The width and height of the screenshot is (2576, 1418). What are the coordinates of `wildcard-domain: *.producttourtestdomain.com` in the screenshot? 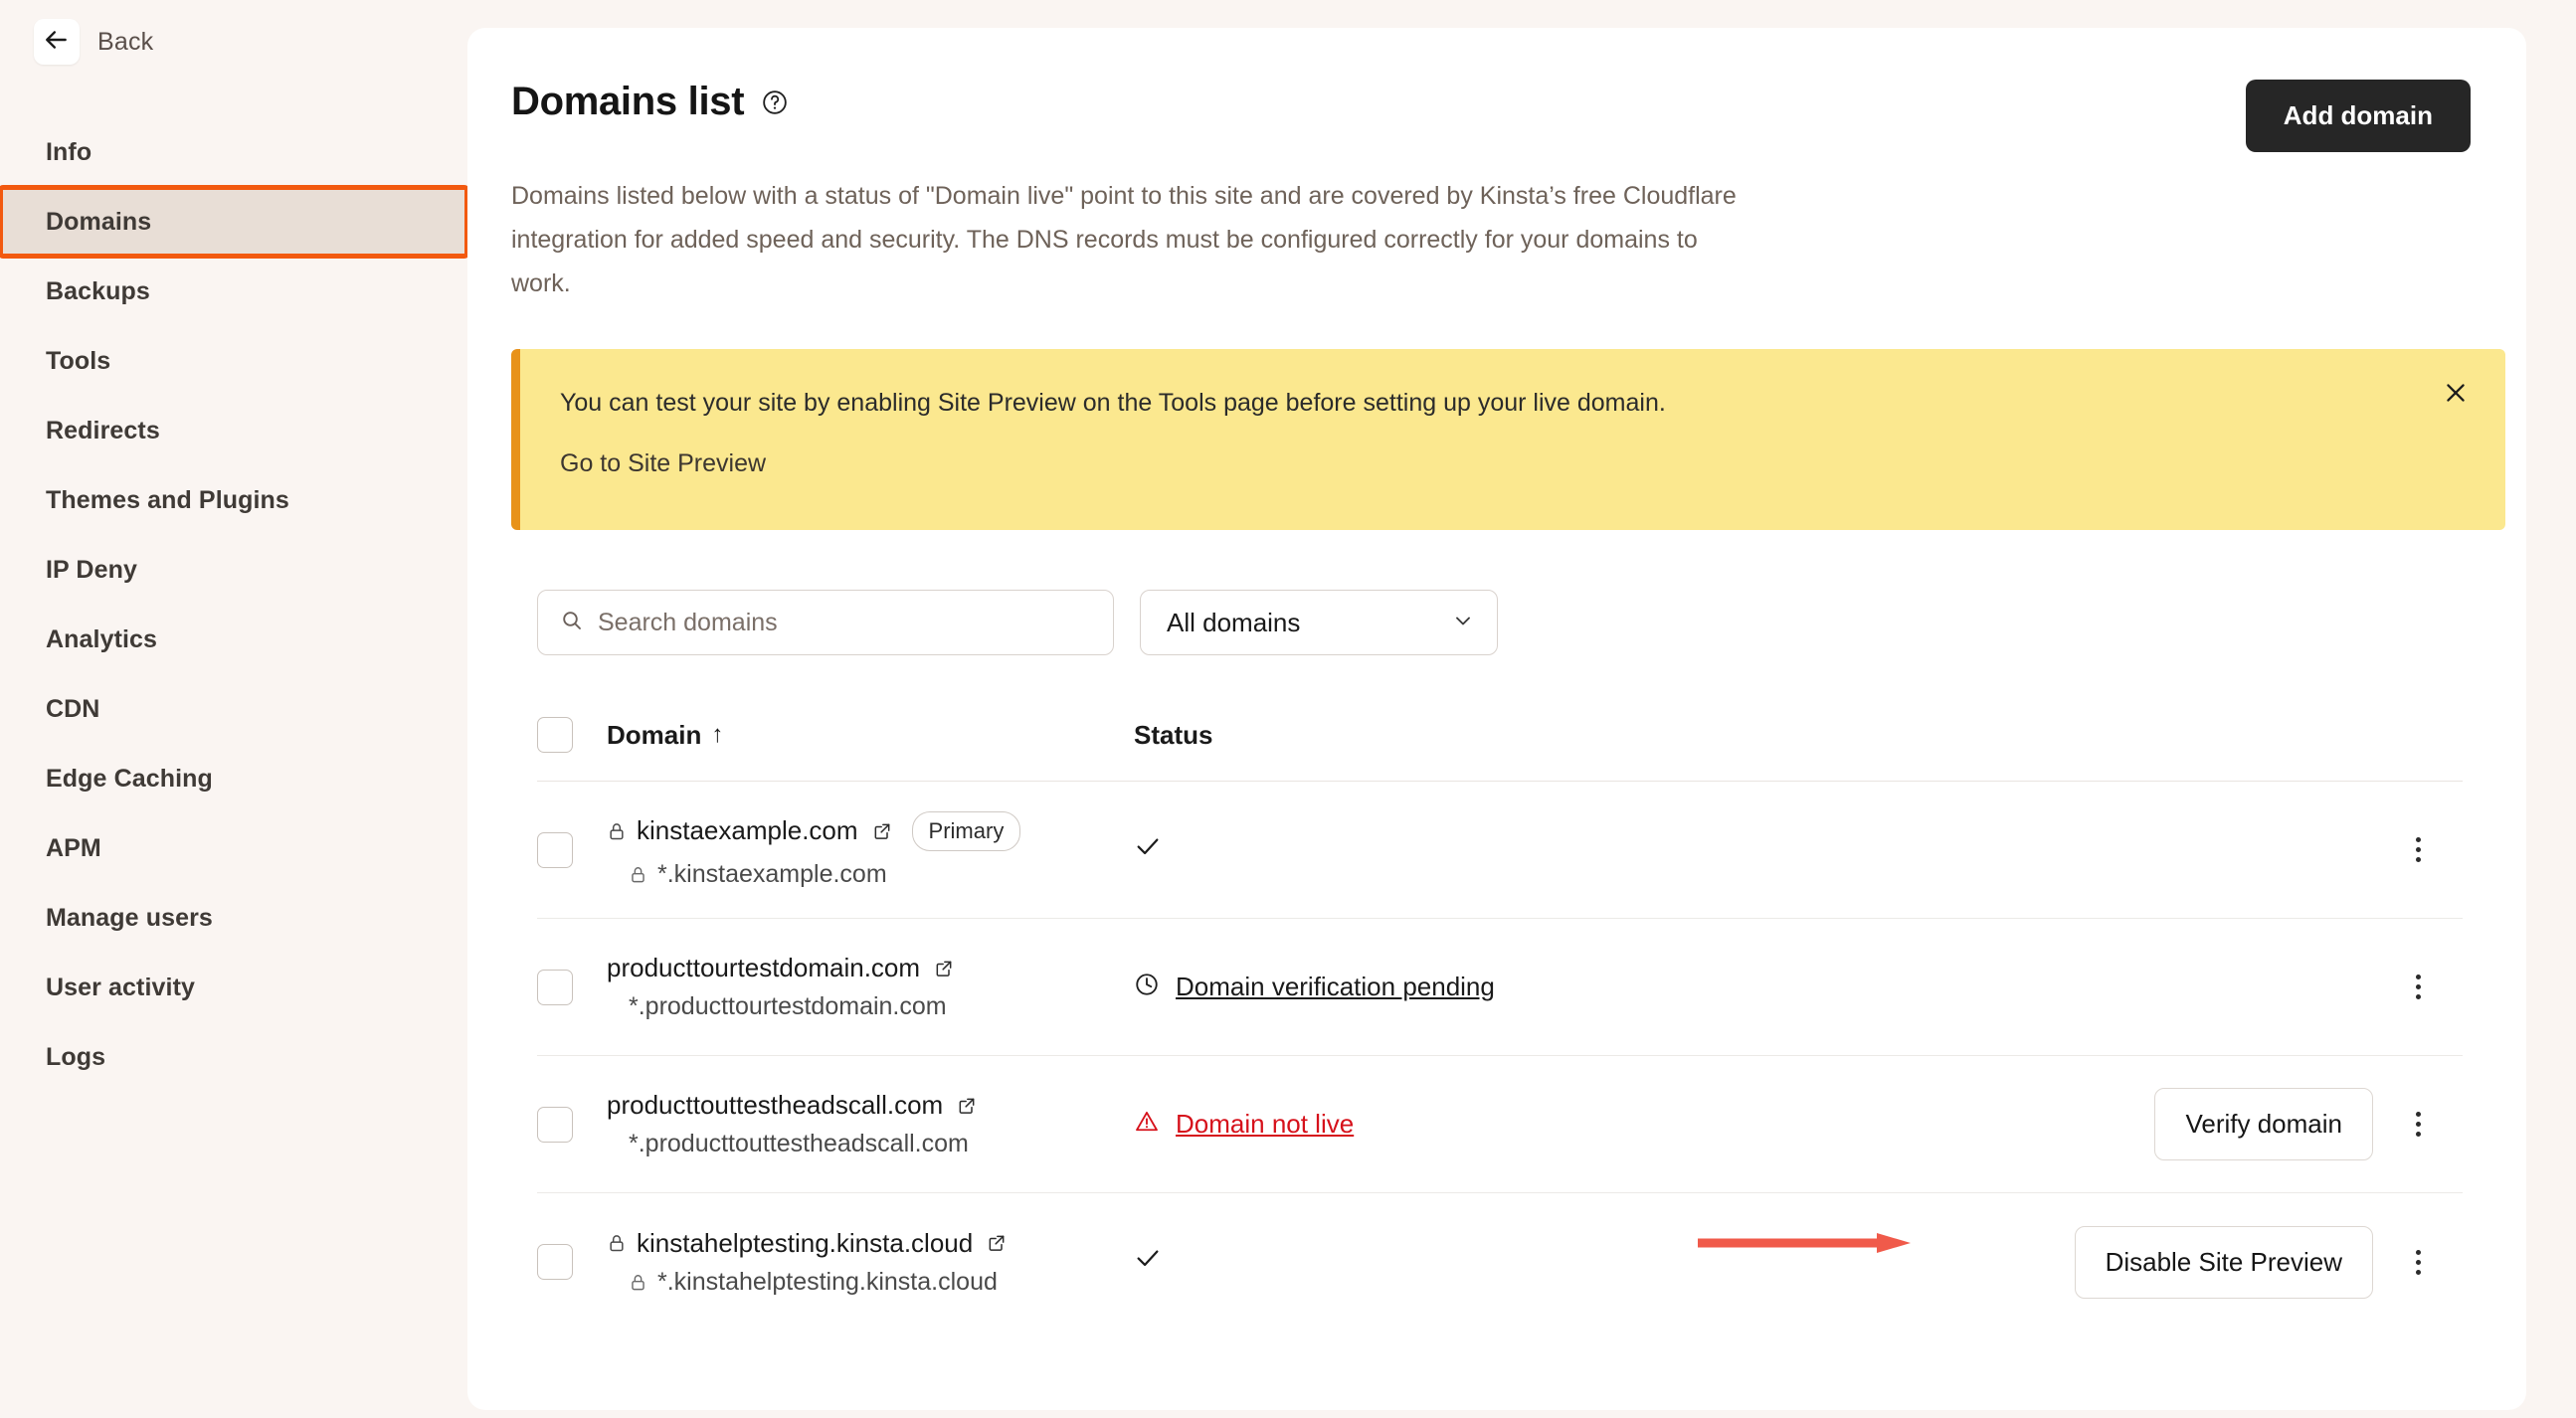 It's located at (788, 1006).